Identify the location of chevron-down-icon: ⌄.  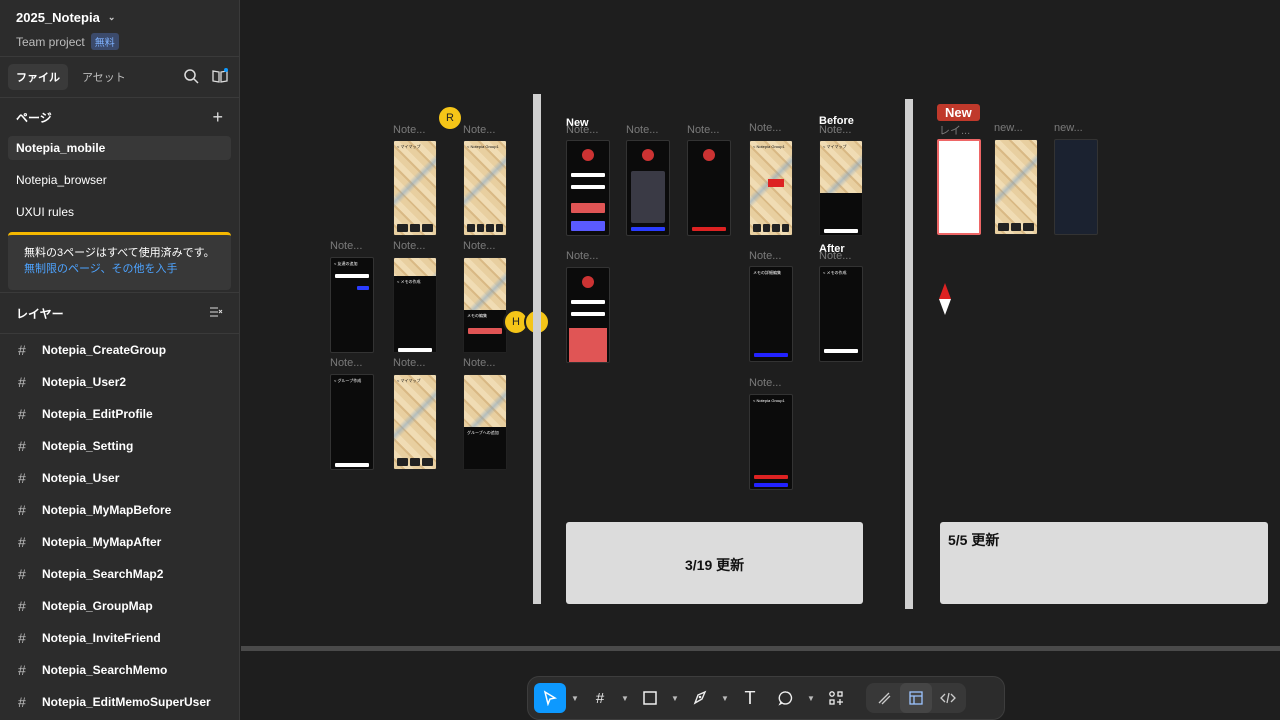
(112, 17).